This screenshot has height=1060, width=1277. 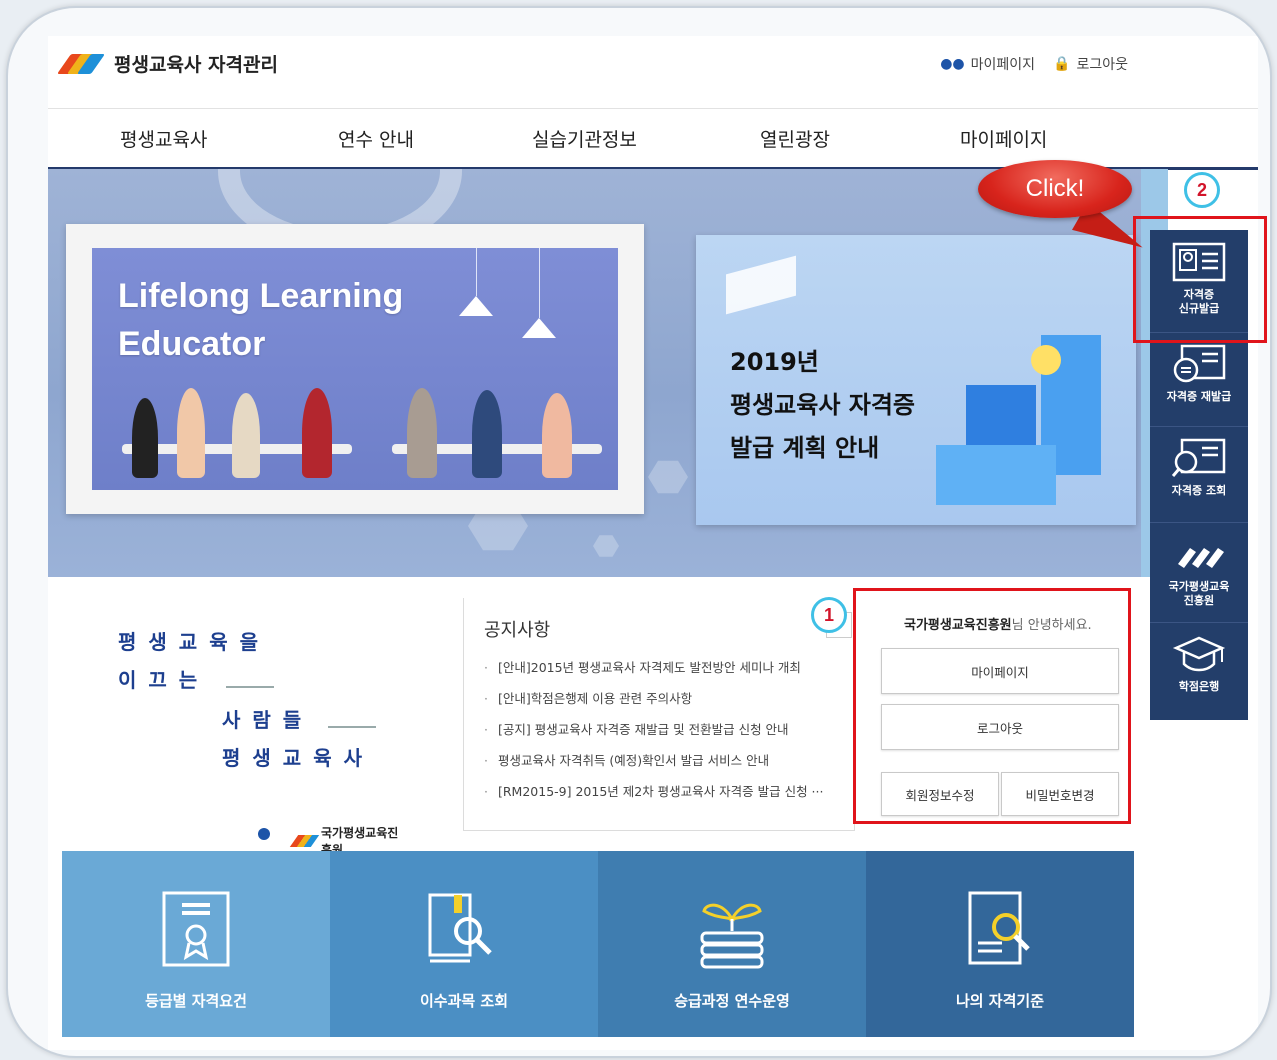 I want to click on quick-links: 등급별 자격요건 이수과목 조회 승급과정 연수운영 나의 자격기준, so click(x=598, y=944).